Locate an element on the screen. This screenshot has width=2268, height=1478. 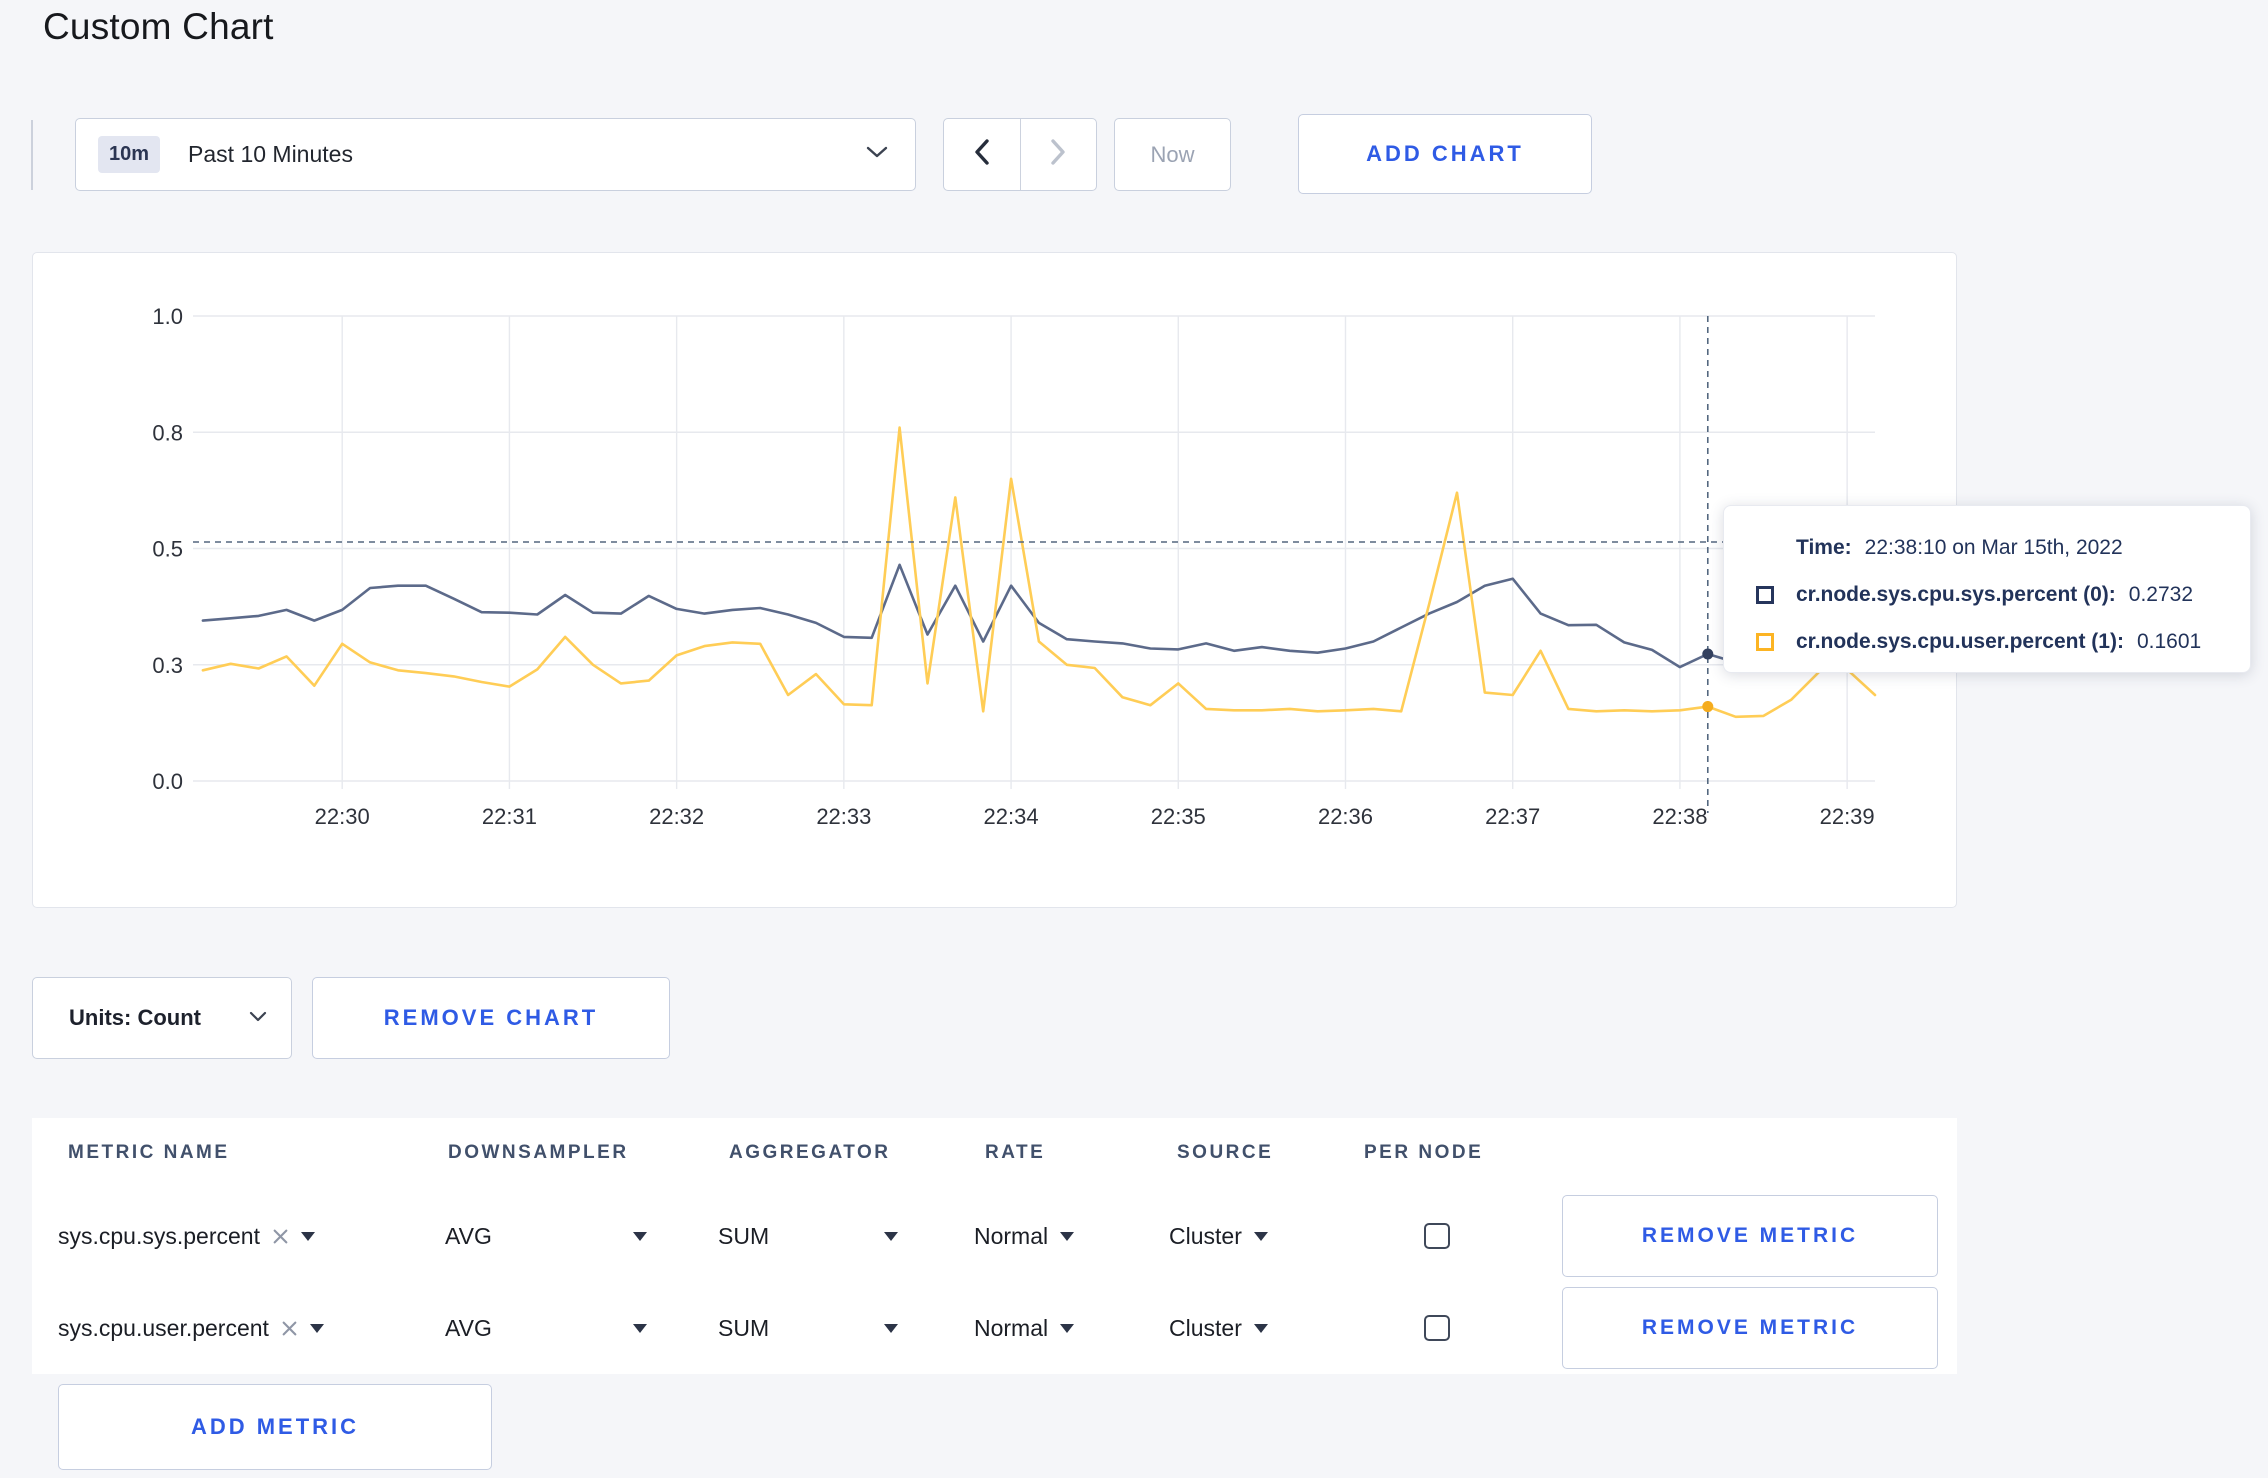
column-header-rate: RATE is located at coordinates (1015, 1152).